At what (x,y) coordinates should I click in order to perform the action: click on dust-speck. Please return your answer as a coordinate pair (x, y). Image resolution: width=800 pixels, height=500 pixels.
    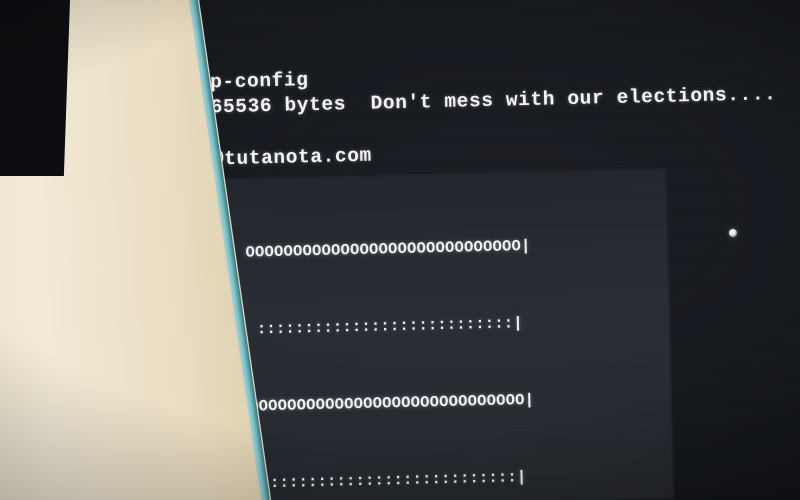
    Looking at the image, I should click on (733, 233).